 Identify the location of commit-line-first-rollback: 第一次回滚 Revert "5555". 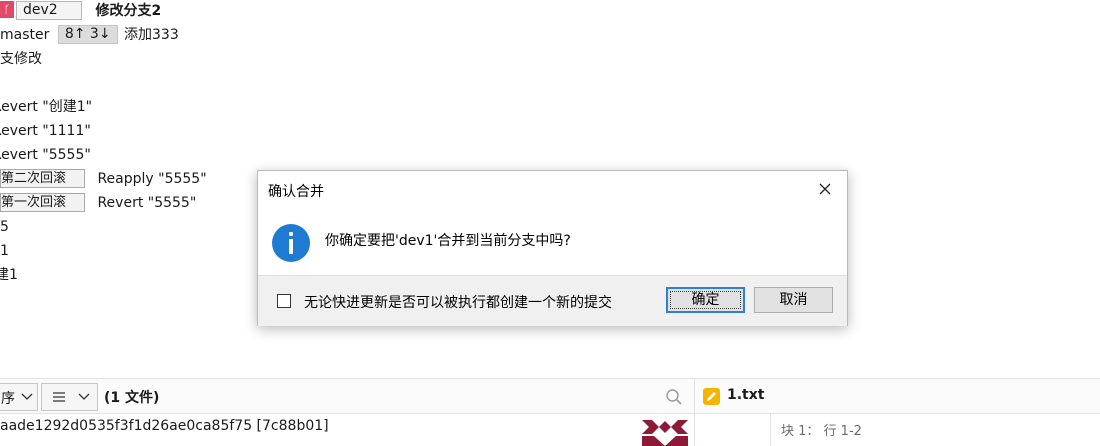
(98, 203).